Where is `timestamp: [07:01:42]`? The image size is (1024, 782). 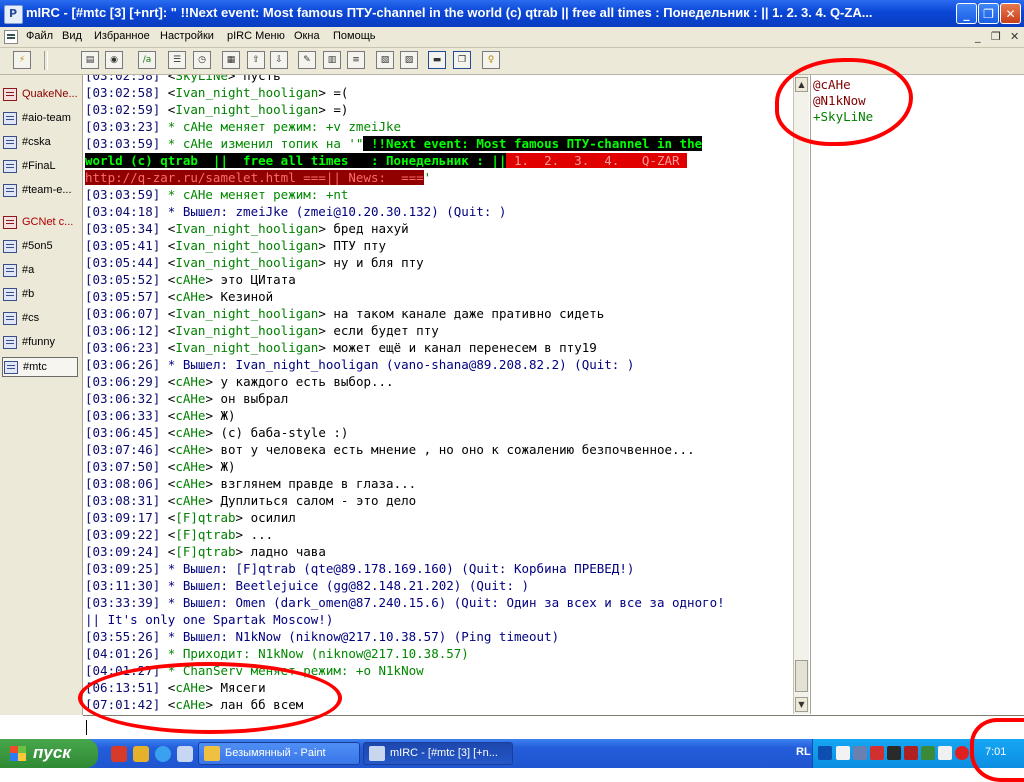 timestamp: [07:01:42] is located at coordinates (123, 704).